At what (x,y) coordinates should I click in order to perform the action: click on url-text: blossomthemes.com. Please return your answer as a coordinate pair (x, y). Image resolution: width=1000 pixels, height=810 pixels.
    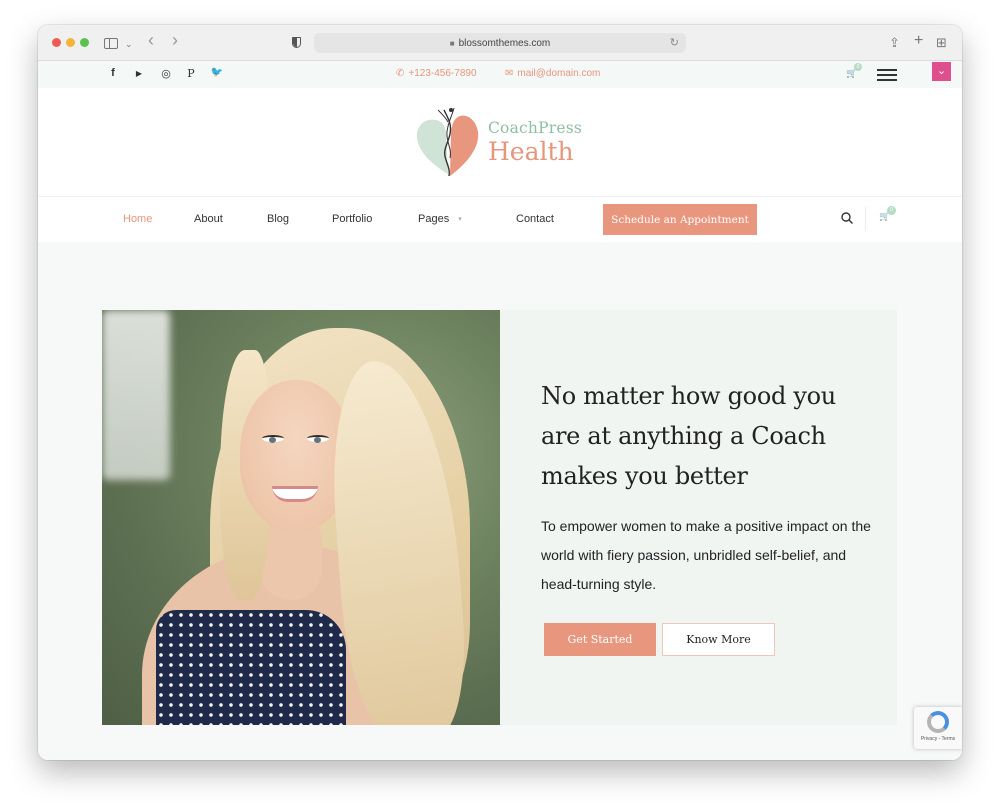
    Looking at the image, I should click on (504, 43).